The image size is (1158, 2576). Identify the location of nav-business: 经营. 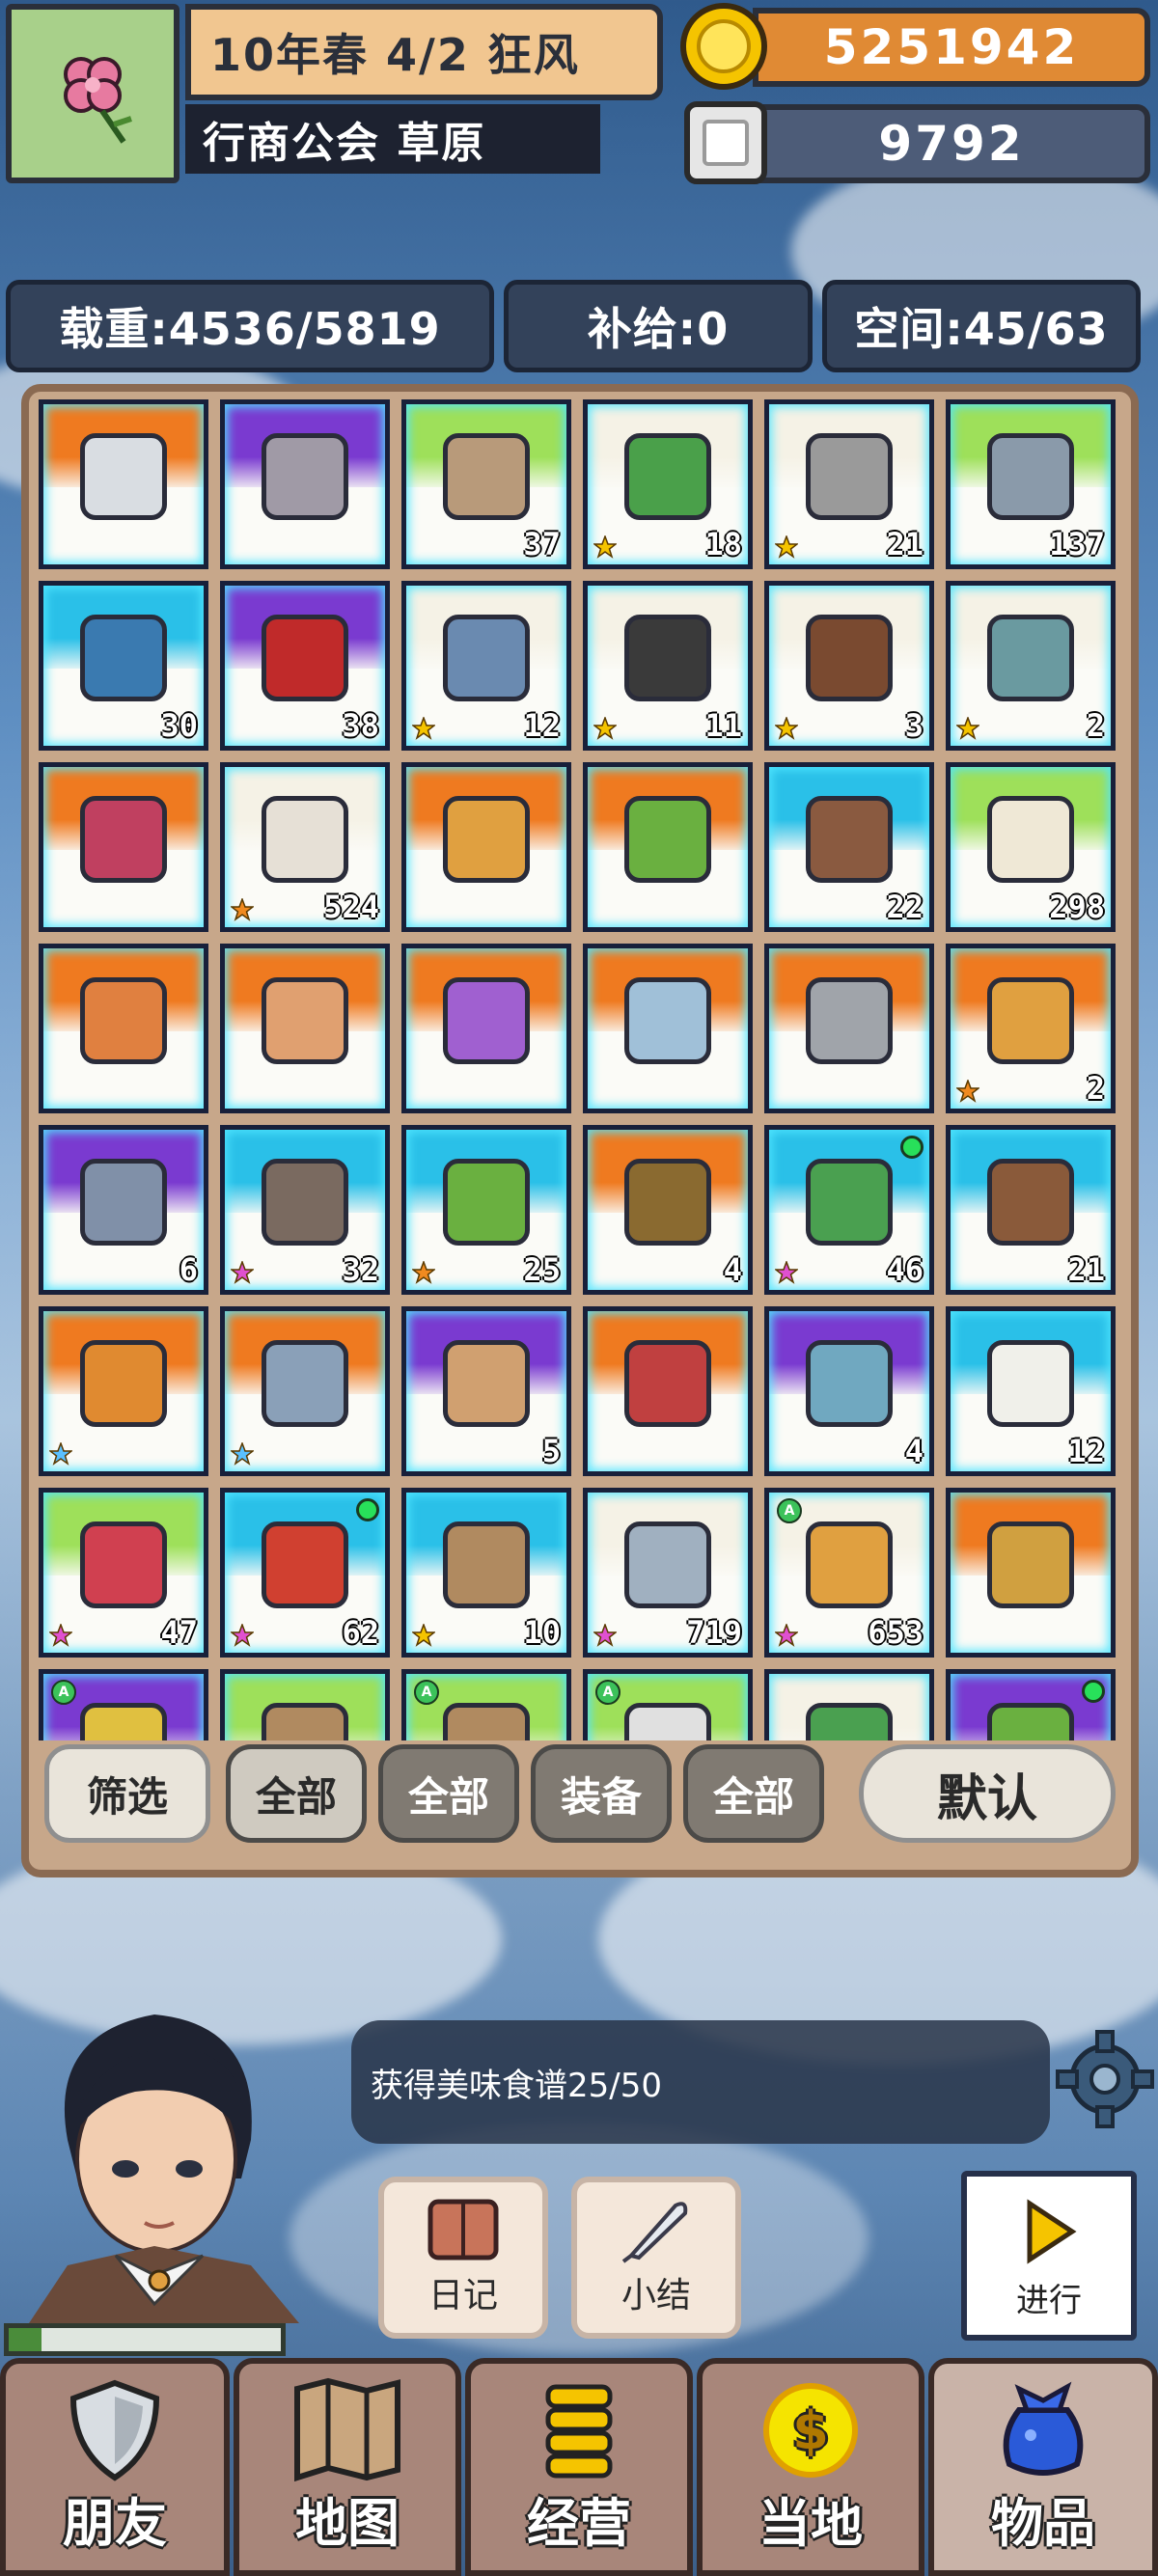
(579, 2467).